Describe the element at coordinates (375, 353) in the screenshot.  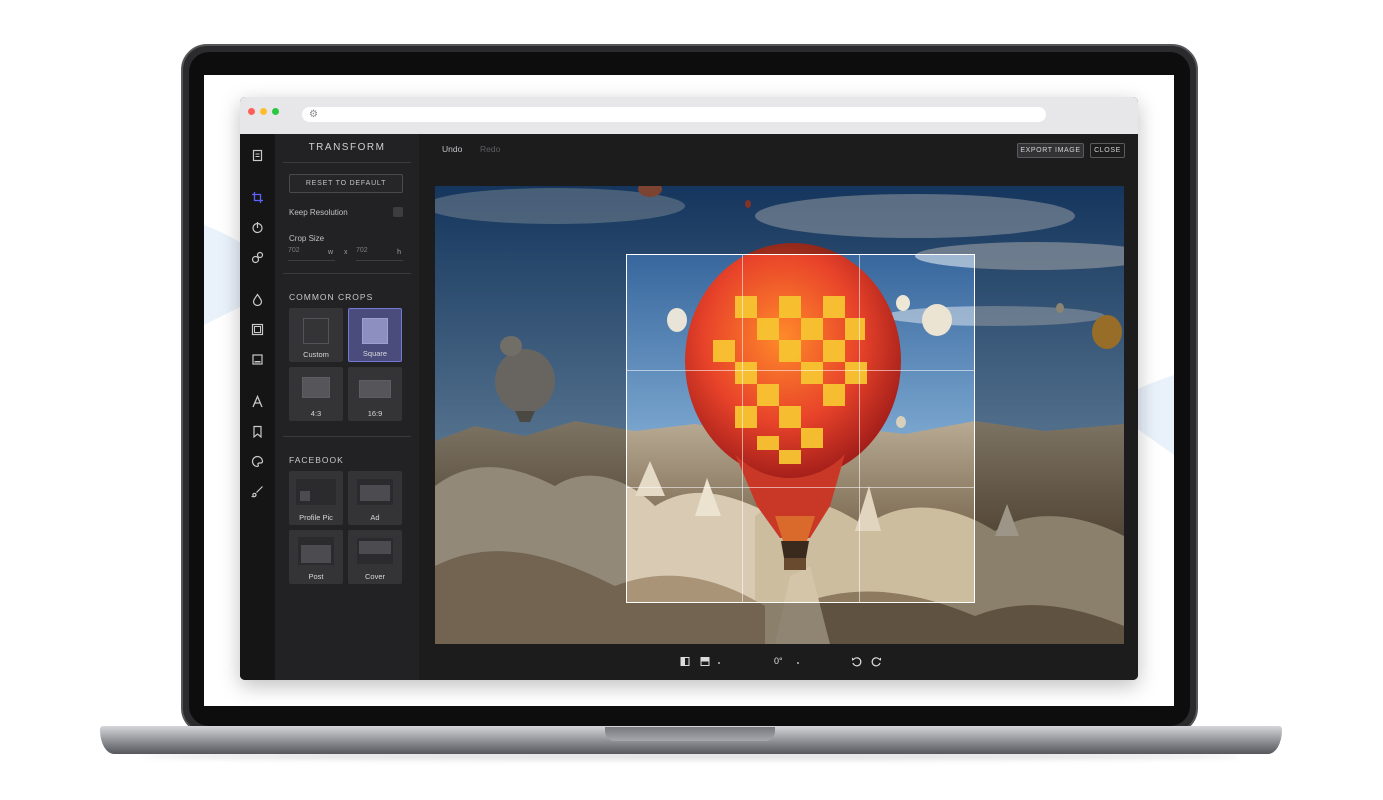
I see `crop-label: Square` at that location.